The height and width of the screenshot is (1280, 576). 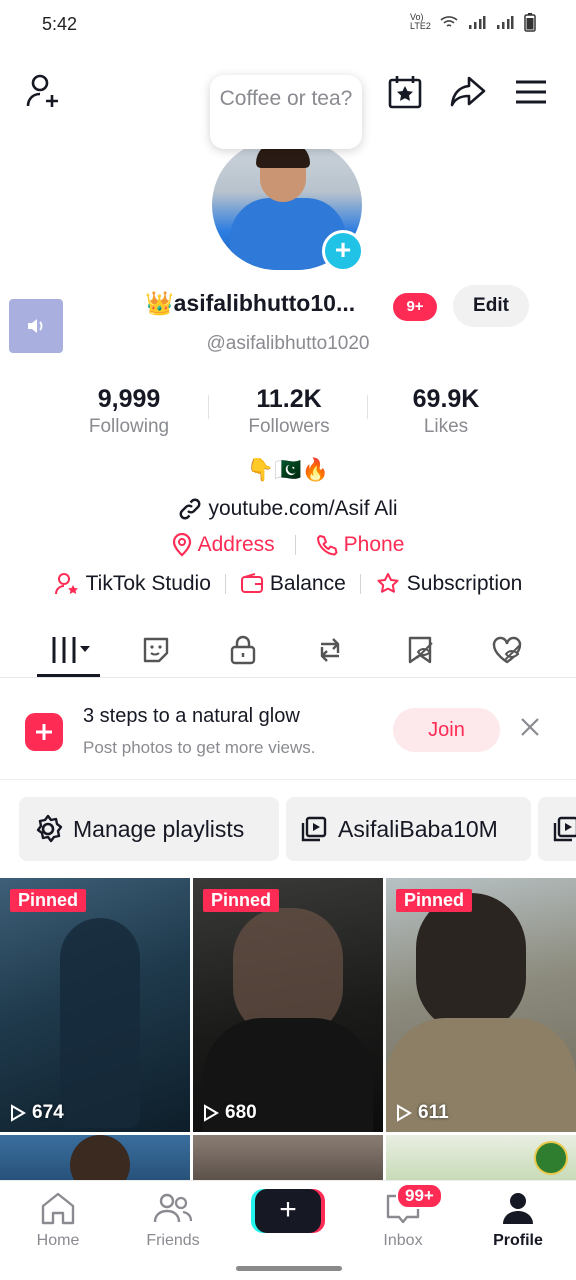 I want to click on tab-videos, so click(x=69, y=650).